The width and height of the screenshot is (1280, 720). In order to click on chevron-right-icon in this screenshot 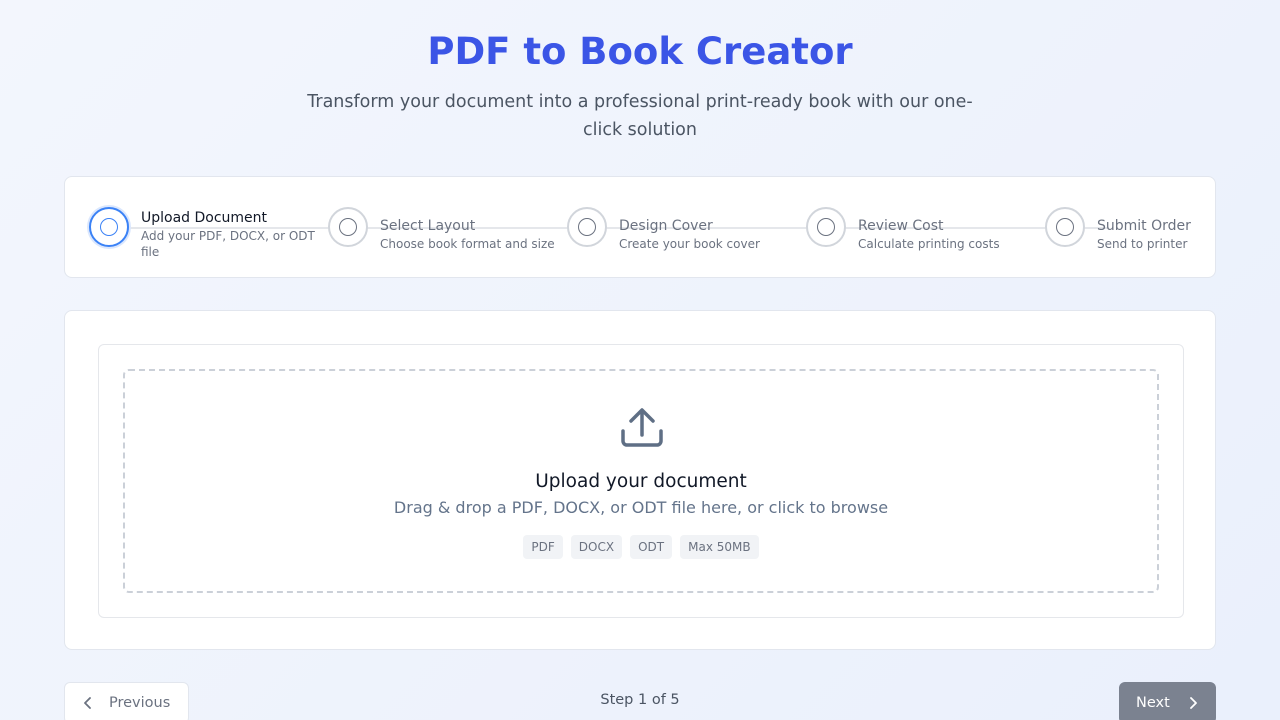, I will do `click(1193, 703)`.